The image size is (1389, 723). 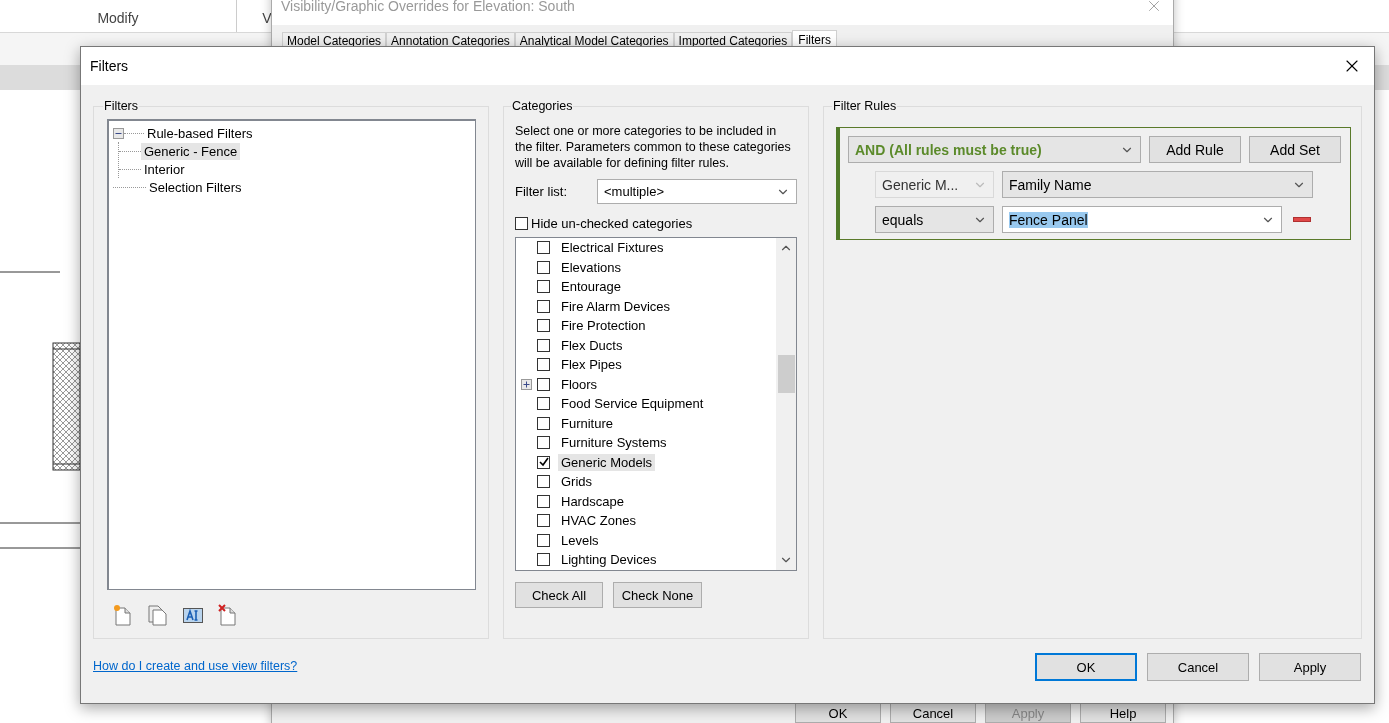 What do you see at coordinates (612, 248) in the screenshot?
I see `category-item: Electrical Fixtures` at bounding box center [612, 248].